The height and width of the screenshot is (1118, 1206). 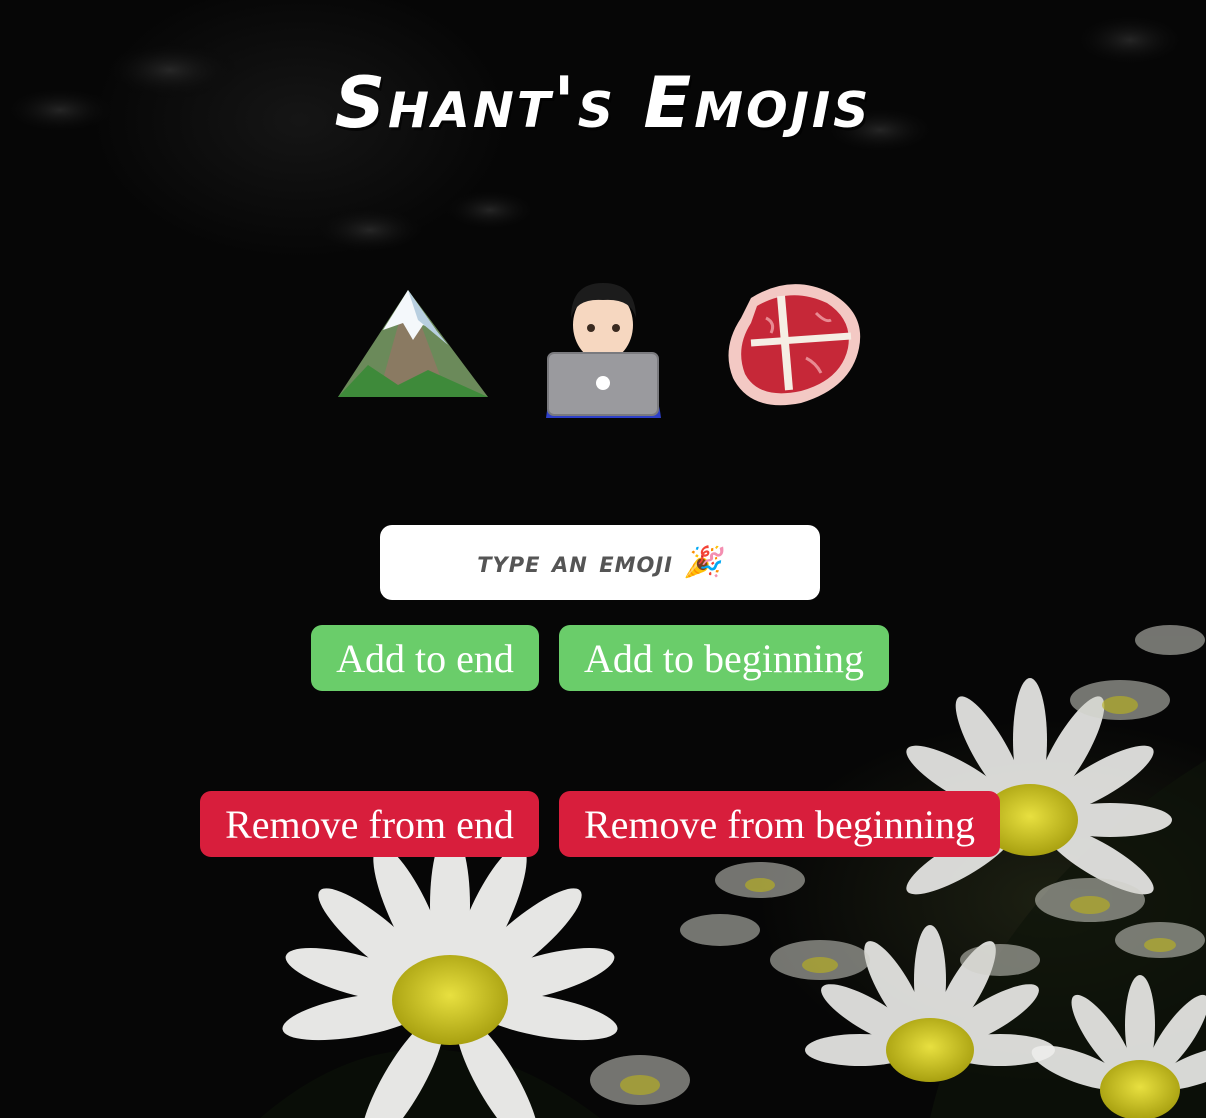 I want to click on emoji-list, so click(x=603, y=345).